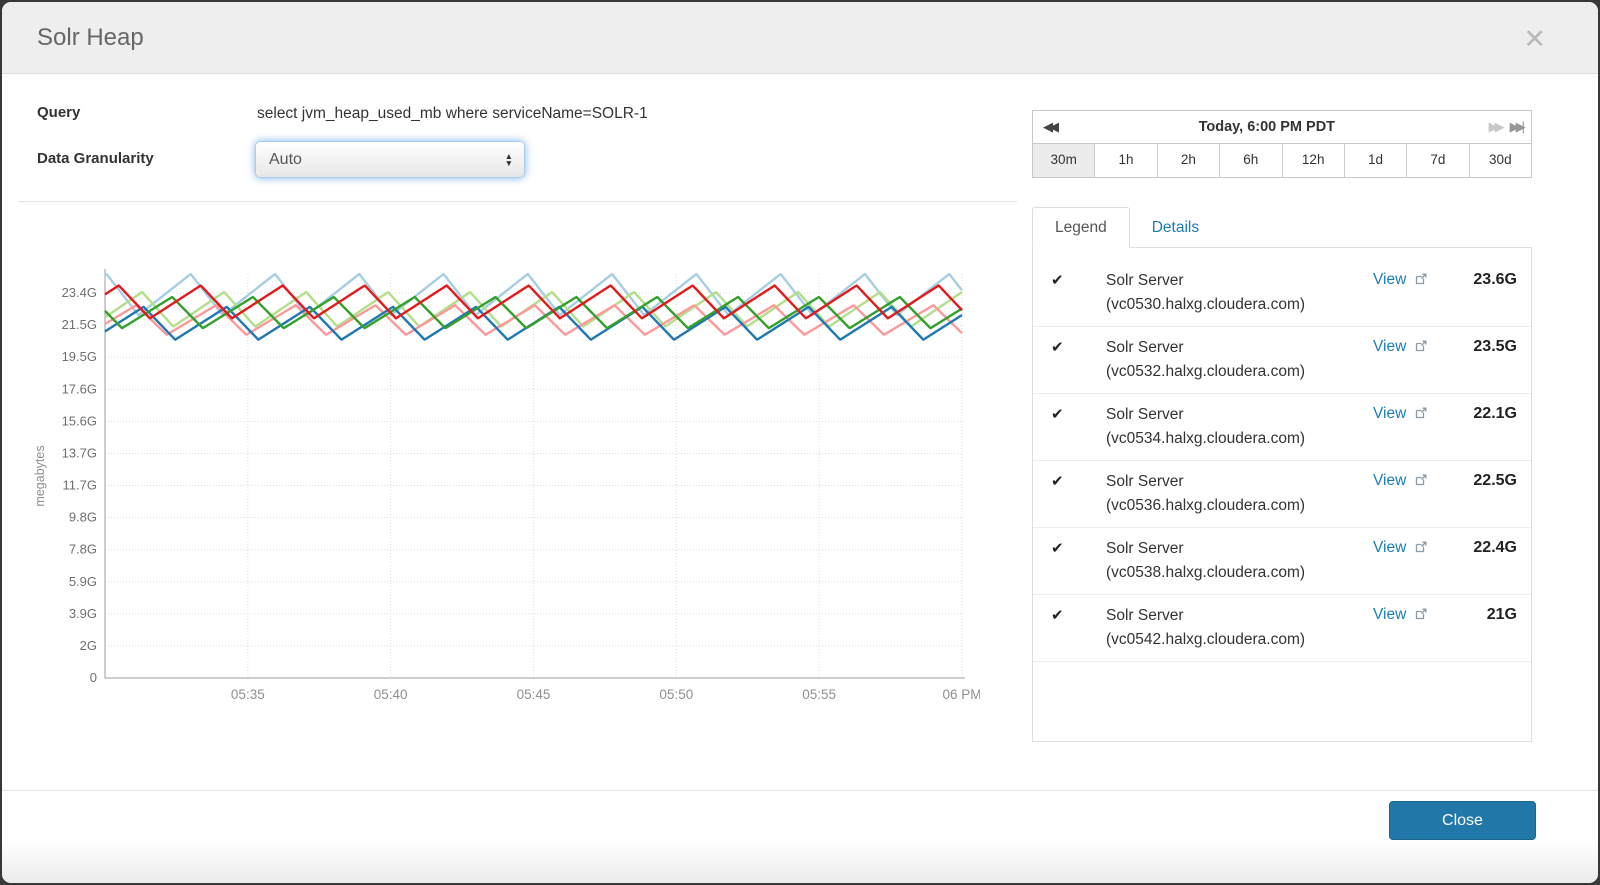  I want to click on series-text: Solr Server (vc0532.halxg.cloudera.com), so click(1239, 360).